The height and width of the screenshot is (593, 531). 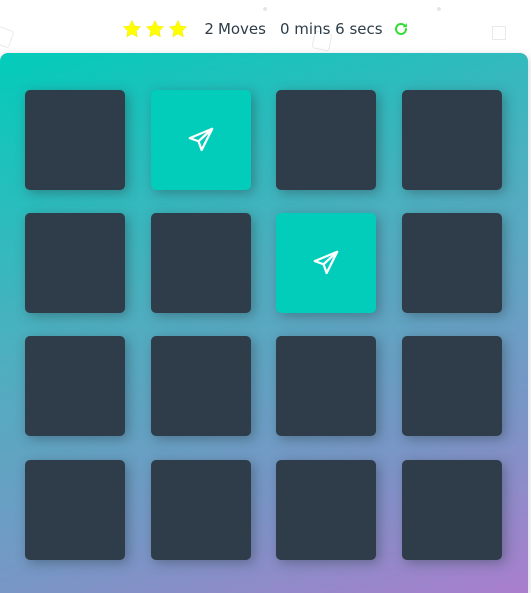 I want to click on score-panel: 2 Moves 0 mins 6 secs, so click(x=265, y=29).